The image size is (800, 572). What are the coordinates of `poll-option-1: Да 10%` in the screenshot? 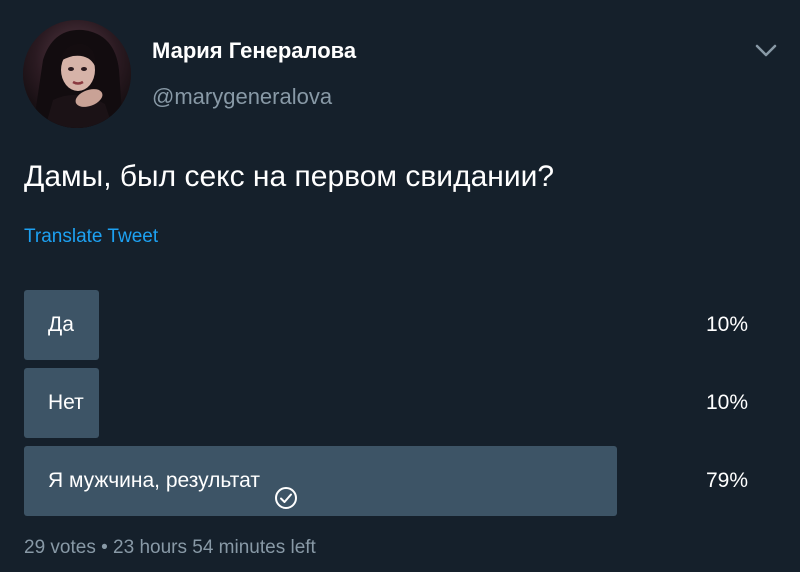 It's located at (389, 325).